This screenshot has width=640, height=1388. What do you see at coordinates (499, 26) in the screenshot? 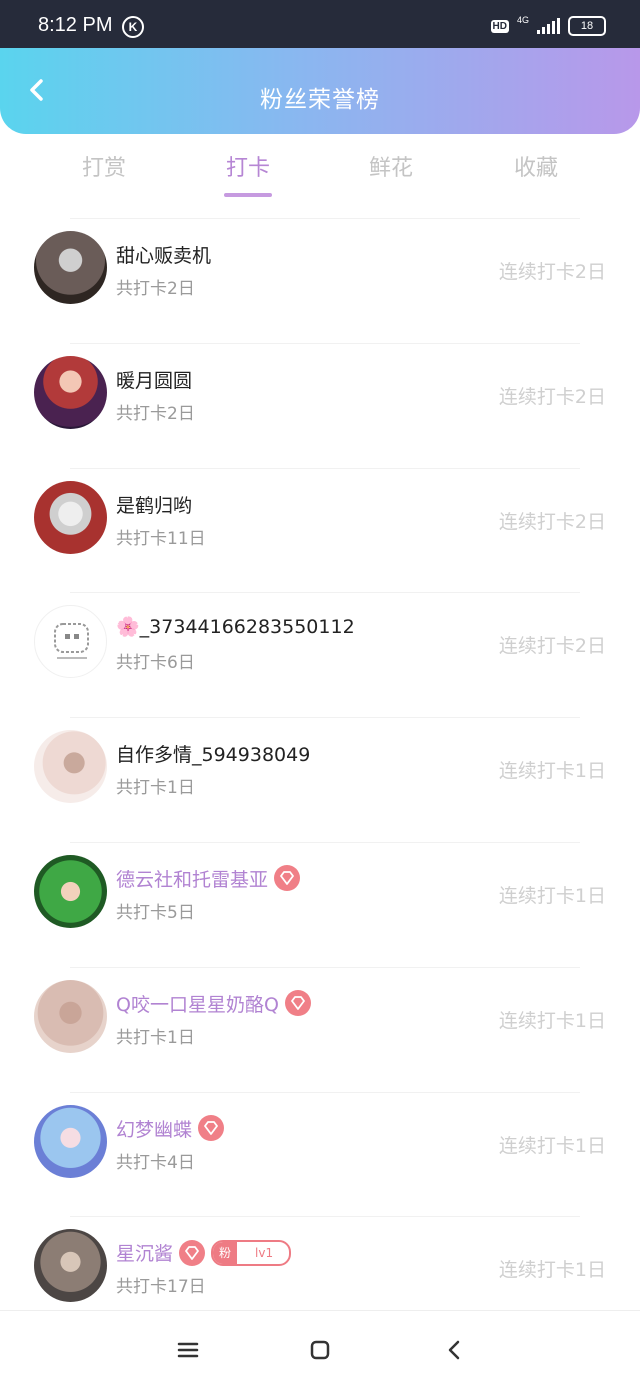
I see `hd-icon: HD` at bounding box center [499, 26].